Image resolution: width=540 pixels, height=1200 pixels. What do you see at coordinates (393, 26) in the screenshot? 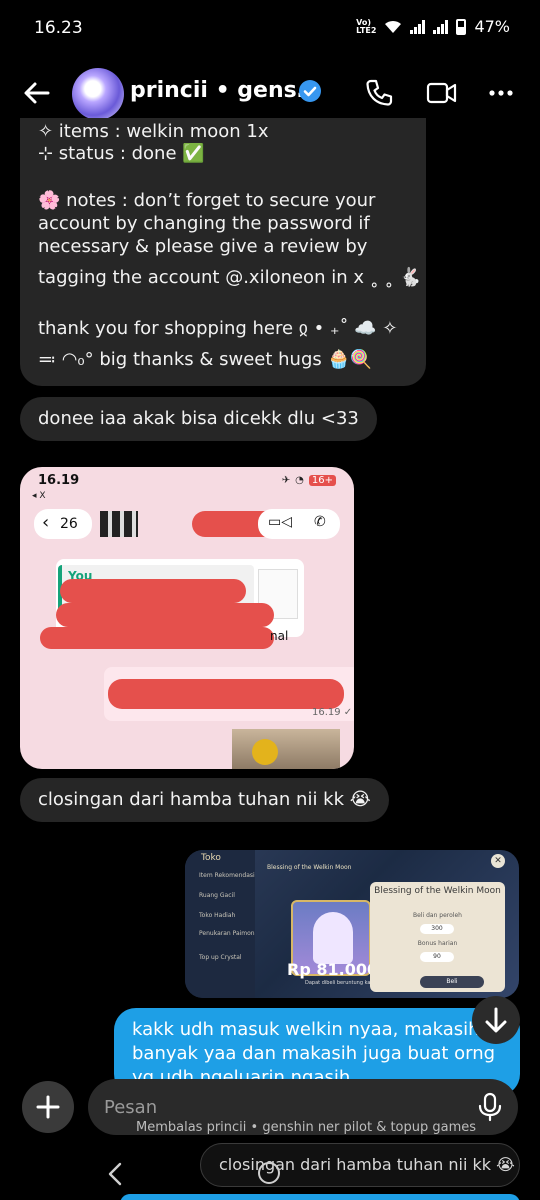
I see `wifi-icon` at bounding box center [393, 26].